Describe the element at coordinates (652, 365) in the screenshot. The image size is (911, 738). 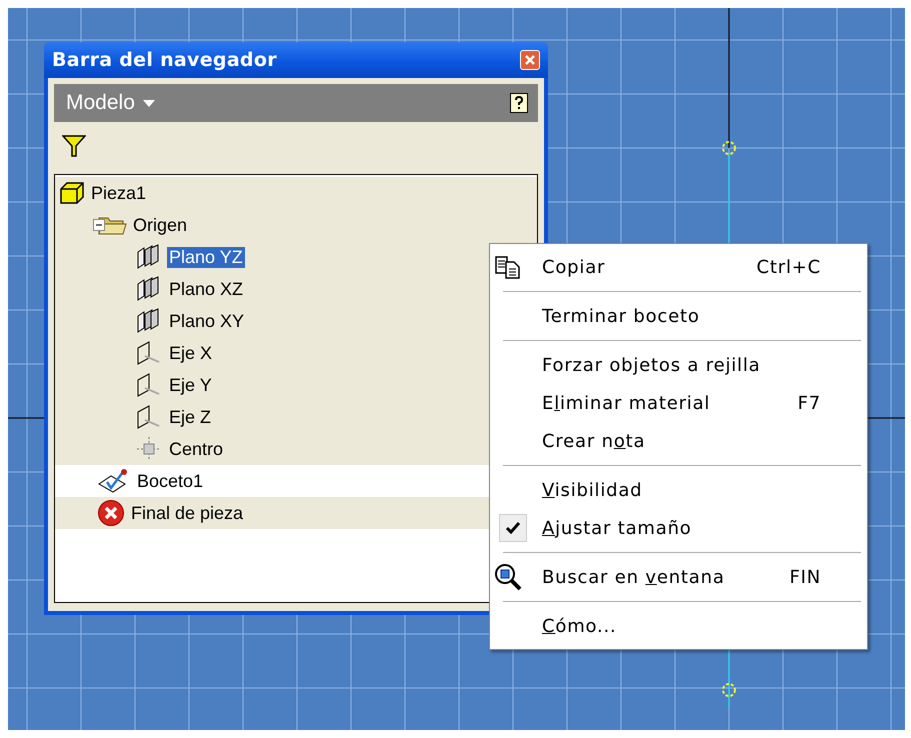
I see `menu-item-label: Forzar objetos a rejilla` at that location.